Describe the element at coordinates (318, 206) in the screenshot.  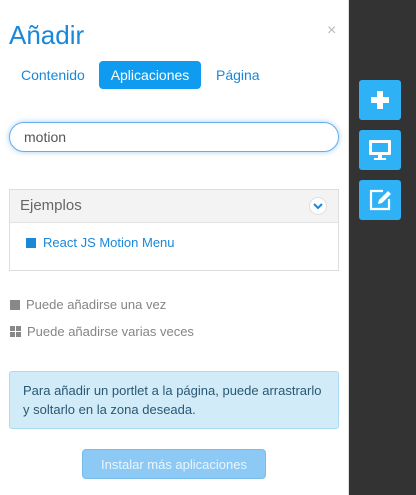
I see `chevron-down-icon` at that location.